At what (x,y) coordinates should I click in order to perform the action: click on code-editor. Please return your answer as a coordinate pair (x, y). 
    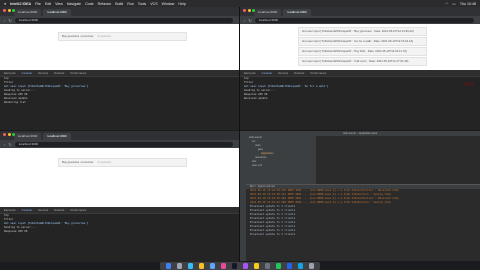
    Looking at the image, I should click on (398, 160).